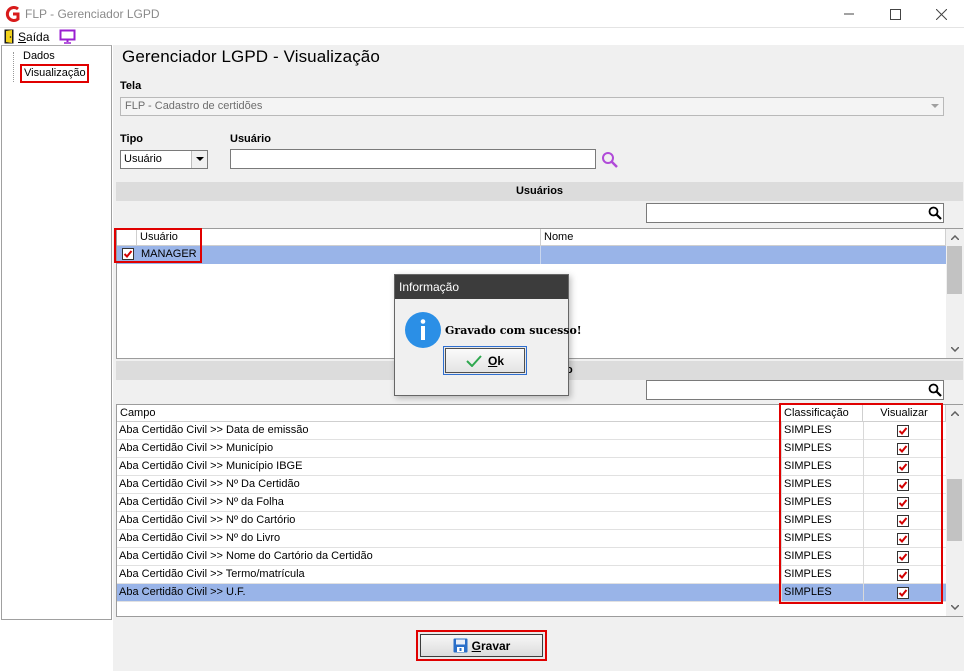  What do you see at coordinates (413, 159) in the screenshot?
I see `usuario-input` at bounding box center [413, 159].